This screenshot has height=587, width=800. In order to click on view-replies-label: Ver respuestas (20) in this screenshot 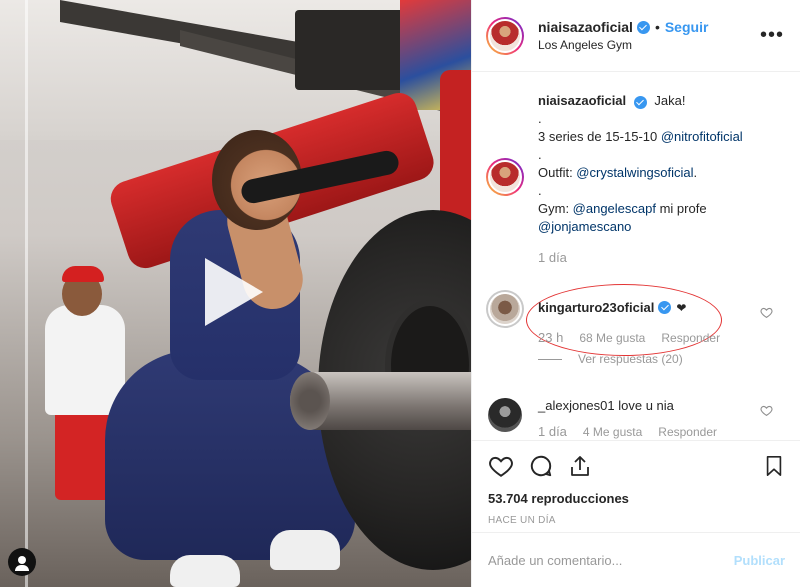, I will do `click(630, 359)`.